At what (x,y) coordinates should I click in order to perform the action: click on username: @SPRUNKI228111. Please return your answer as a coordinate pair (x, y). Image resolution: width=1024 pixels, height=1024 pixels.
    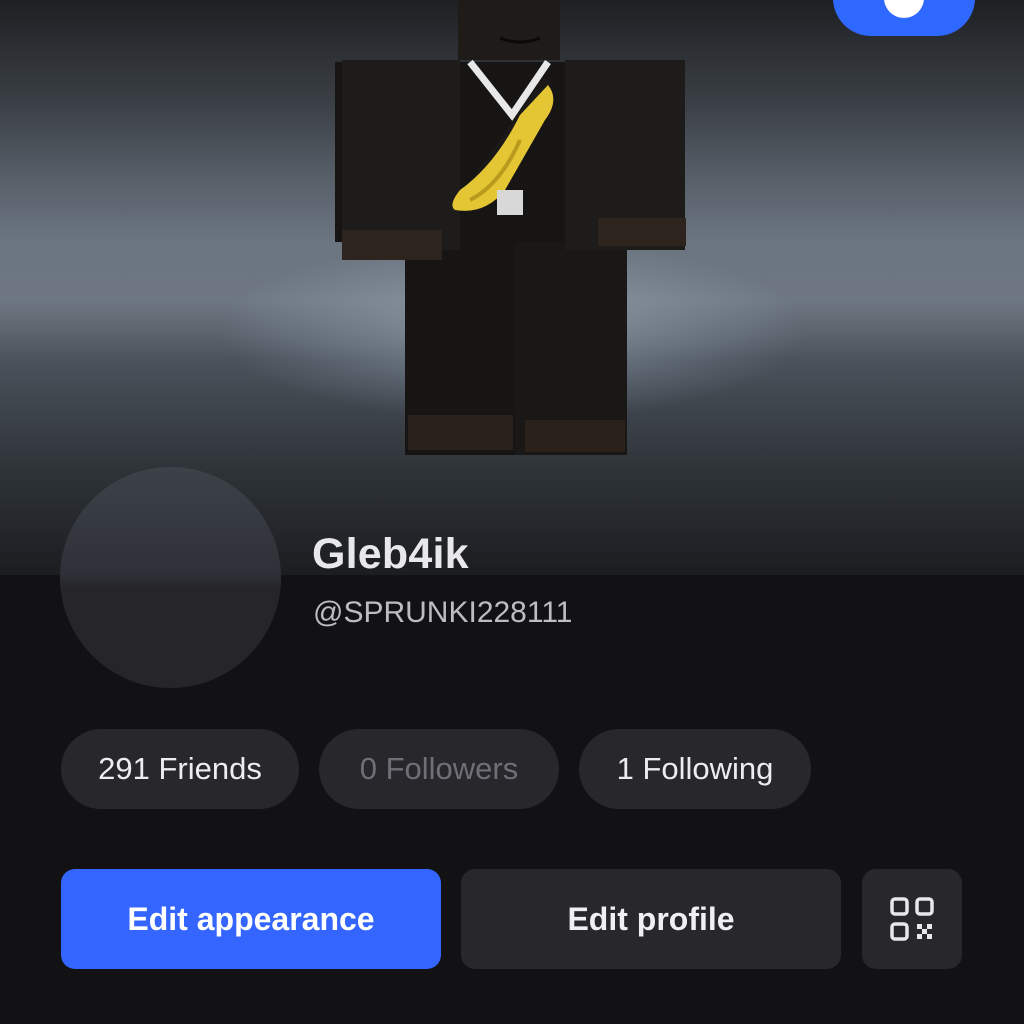
    Looking at the image, I should click on (443, 612).